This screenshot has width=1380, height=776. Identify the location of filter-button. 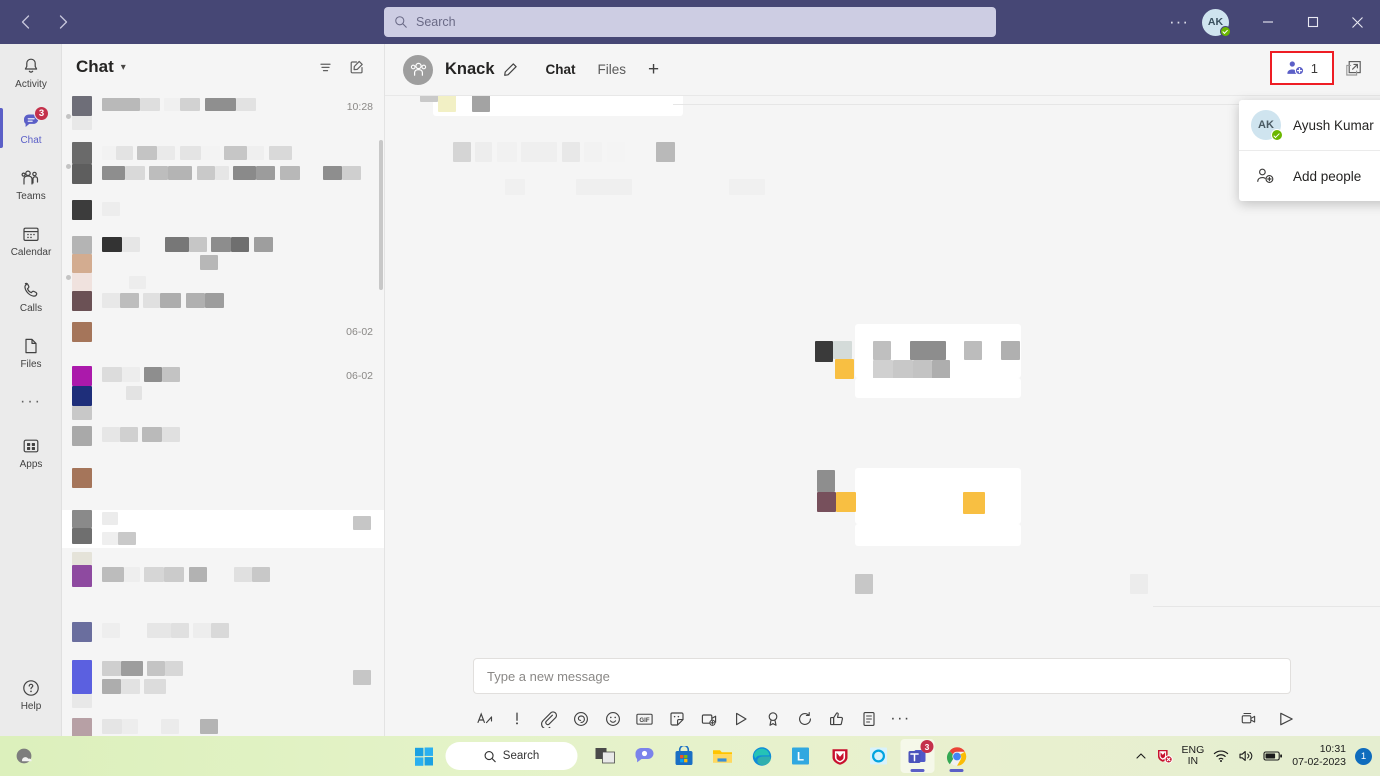
(325, 67).